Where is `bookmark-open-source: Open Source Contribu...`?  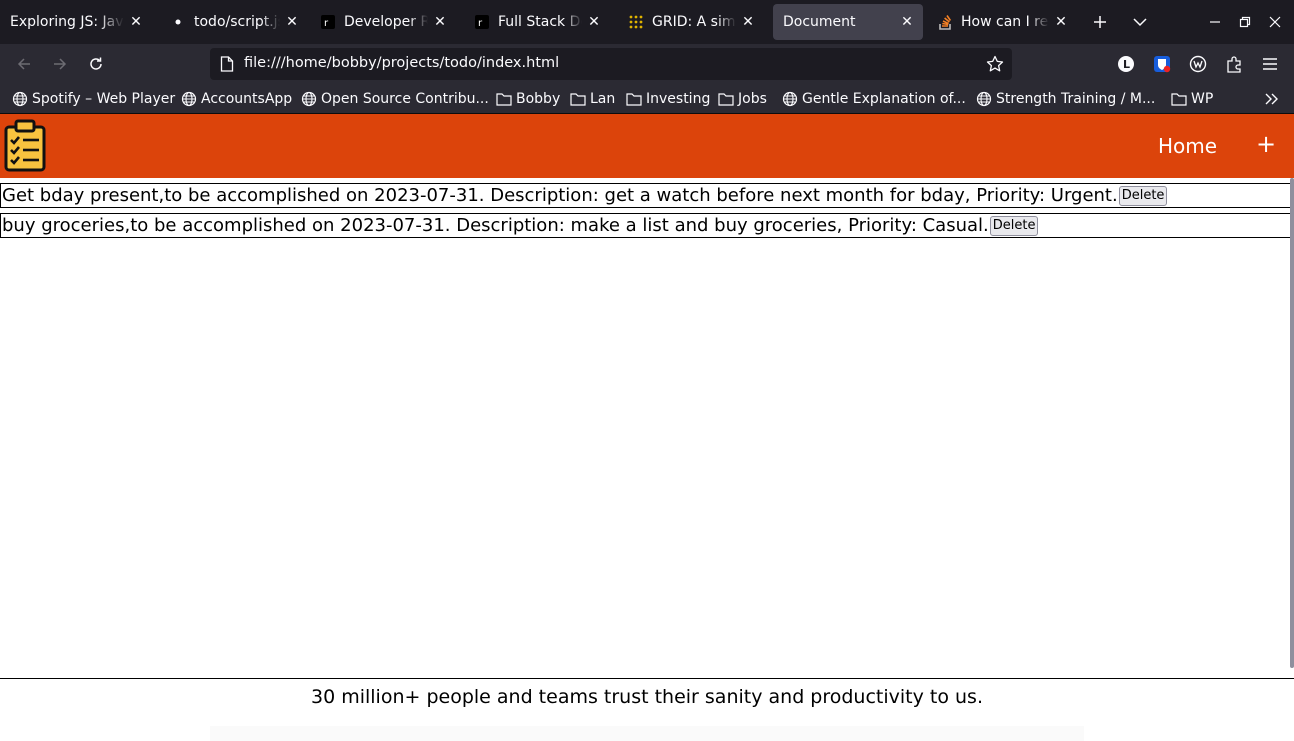 bookmark-open-source: Open Source Contribu... is located at coordinates (395, 99).